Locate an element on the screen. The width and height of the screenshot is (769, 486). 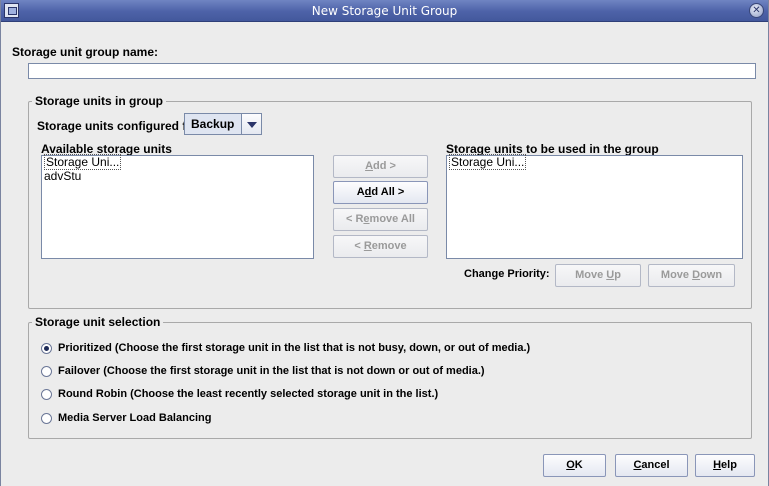
remove-all-button: < Remove All is located at coordinates (380, 219).